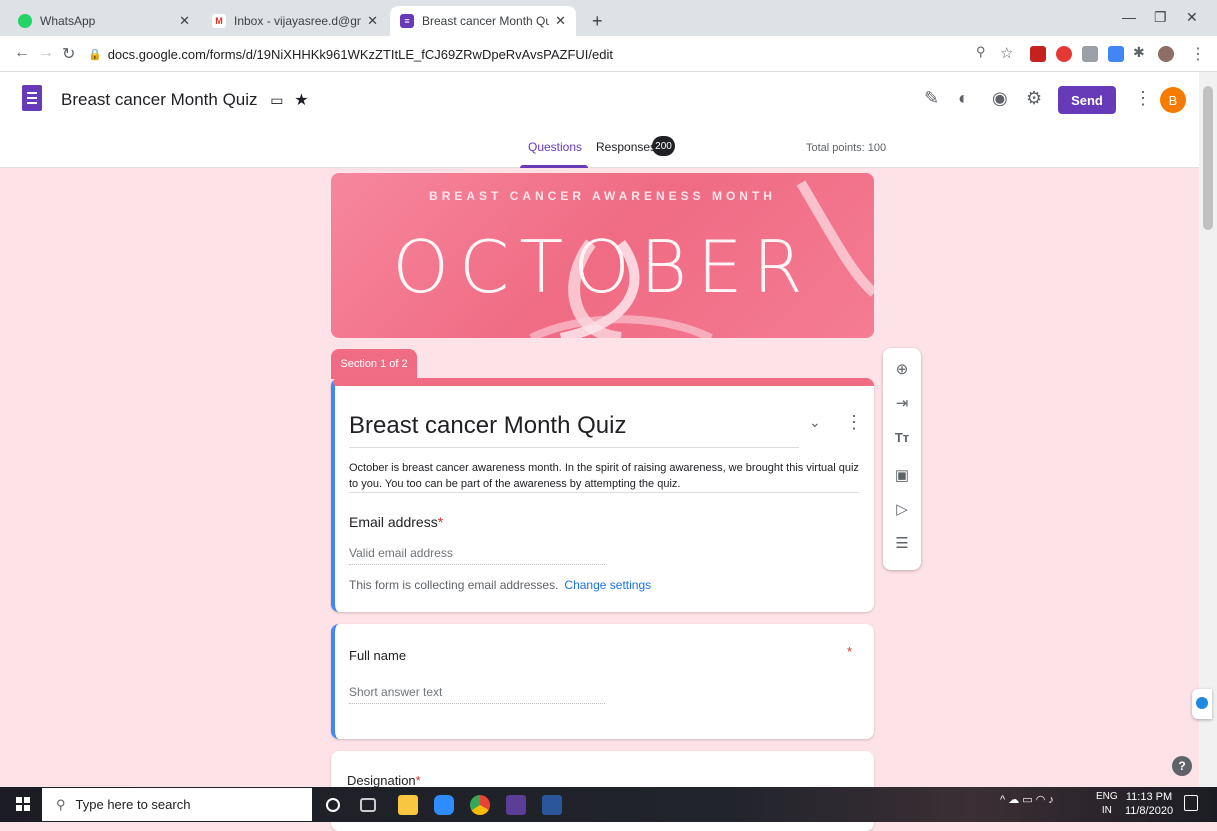  What do you see at coordinates (25, 21) in the screenshot?
I see `whatsapp-icon` at bounding box center [25, 21].